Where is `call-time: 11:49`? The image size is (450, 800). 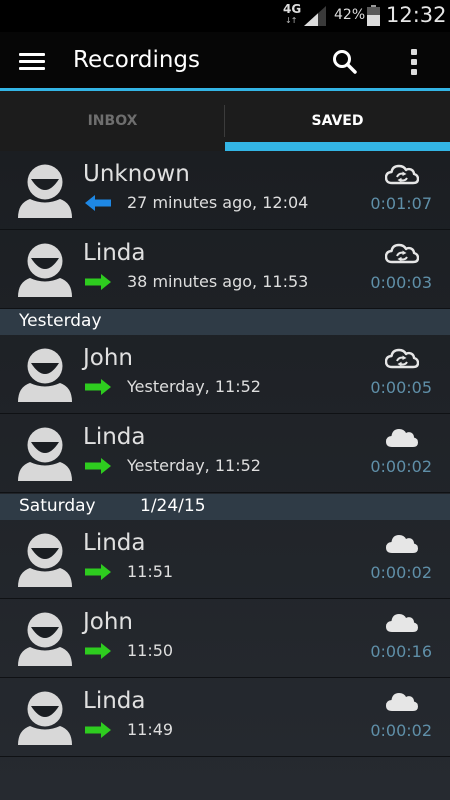
call-time: 11:49 is located at coordinates (150, 729).